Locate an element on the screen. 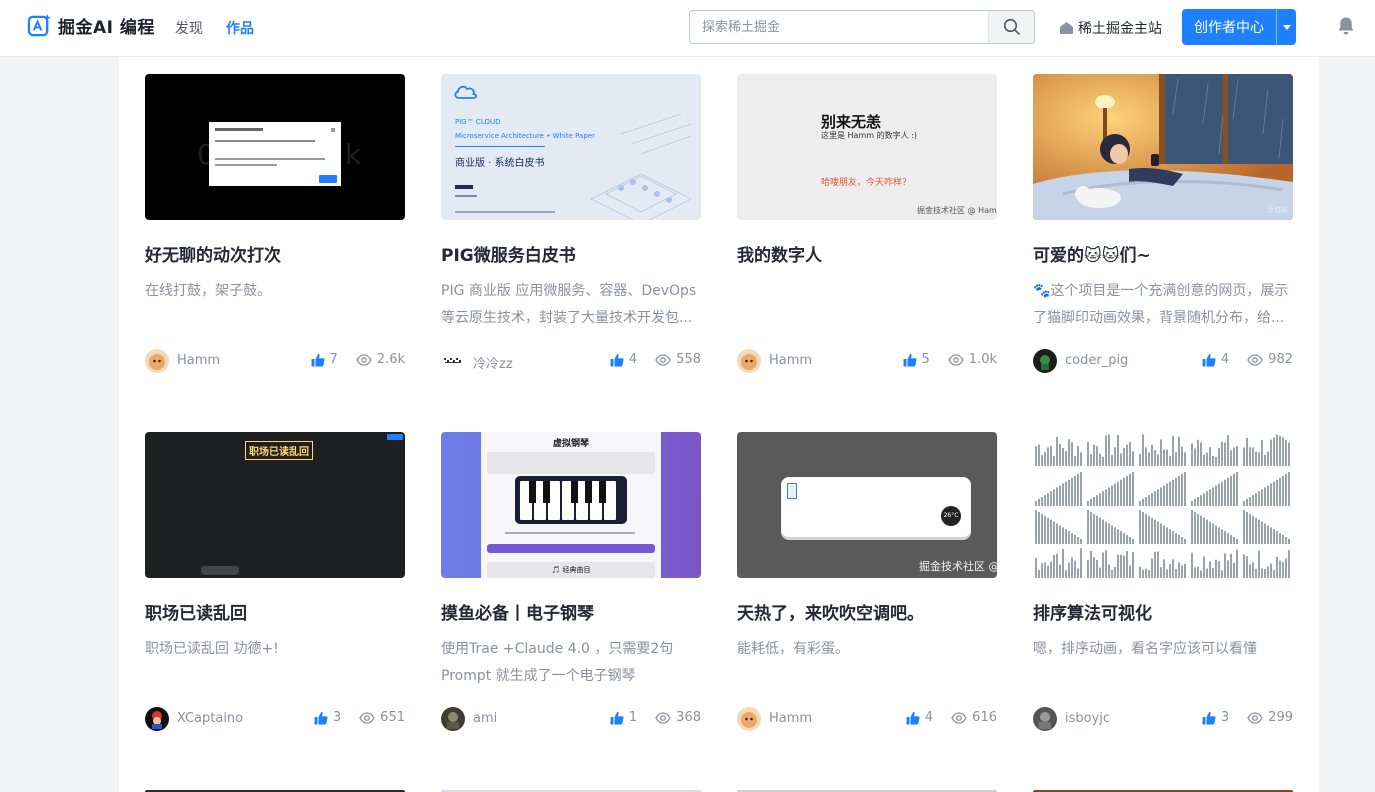 This screenshot has width=1375, height=792. work-title: 天热了，来吹吹空调吧。 is located at coordinates (867, 611).